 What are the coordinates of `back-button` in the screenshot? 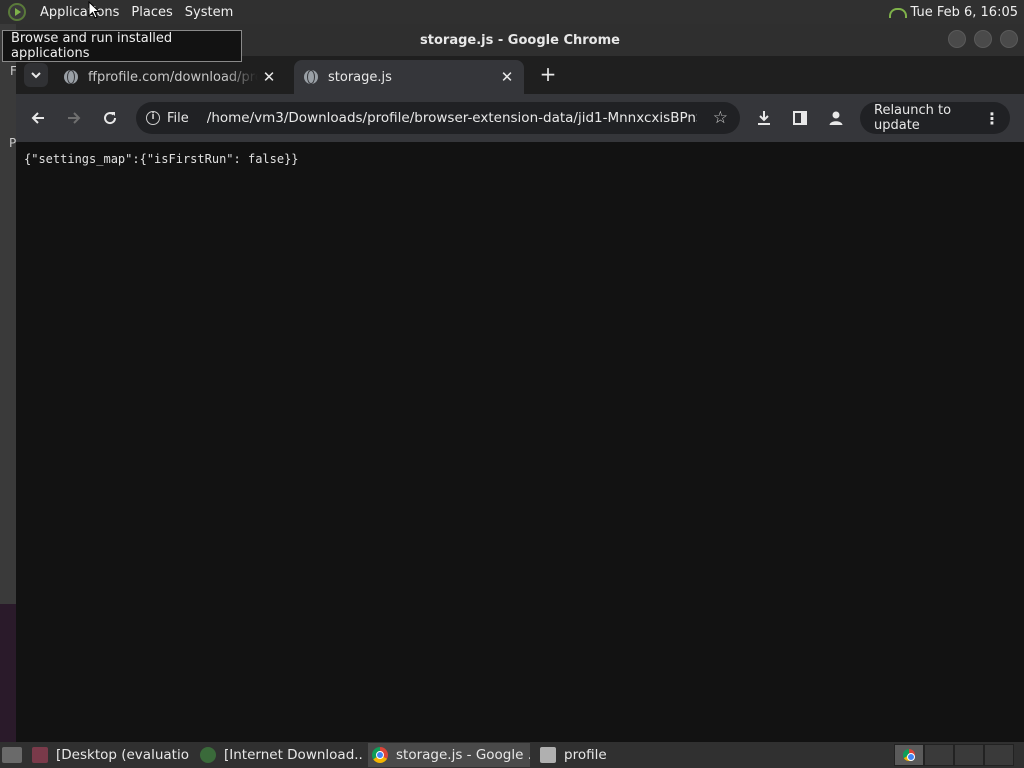 It's located at (38, 118).